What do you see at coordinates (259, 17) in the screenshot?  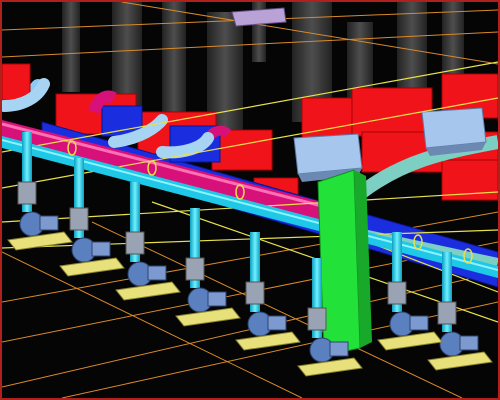 I see `ceiling-unit-icon` at bounding box center [259, 17].